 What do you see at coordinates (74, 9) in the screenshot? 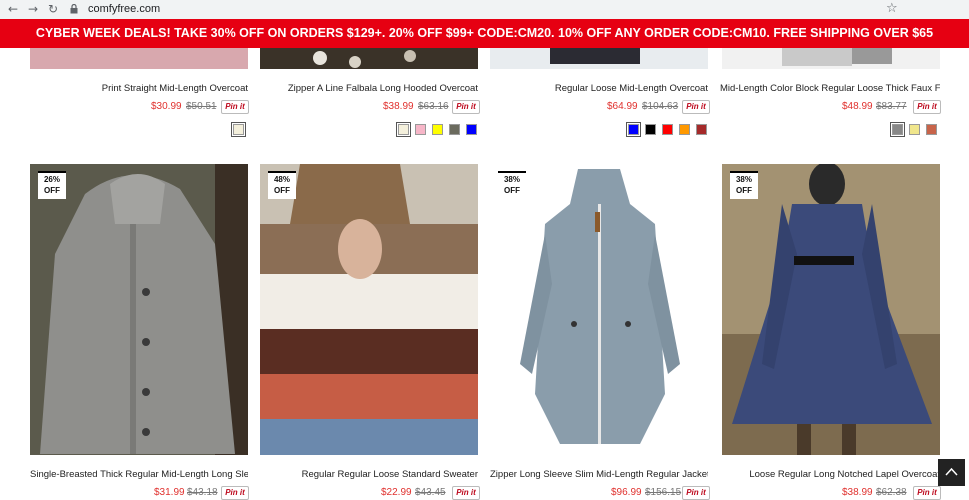
I see `lock-icon` at bounding box center [74, 9].